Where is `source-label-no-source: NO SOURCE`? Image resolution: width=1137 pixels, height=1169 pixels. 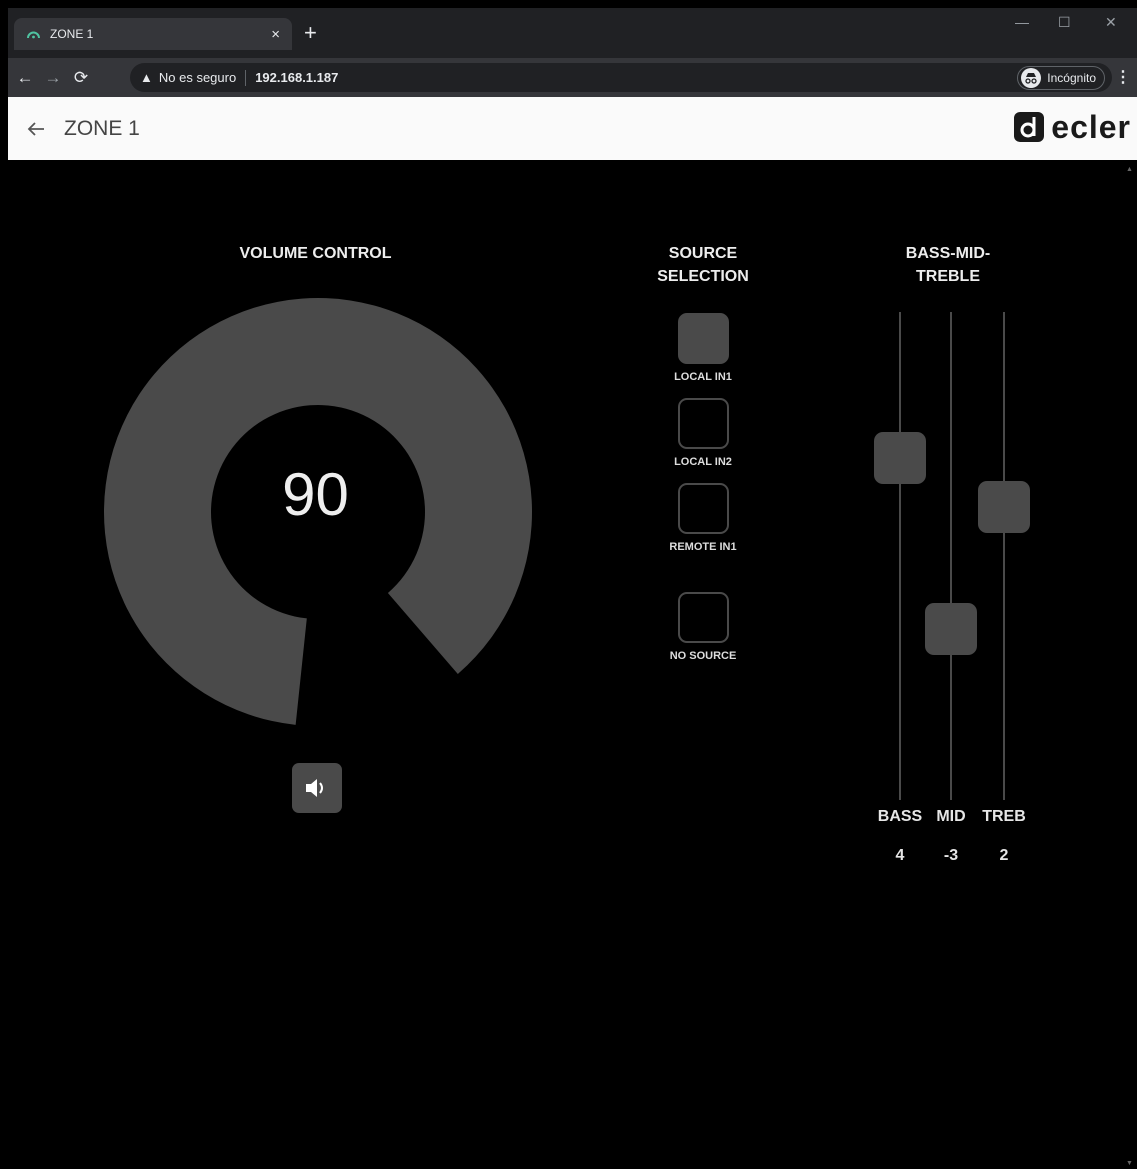
source-label-no-source: NO SOURCE is located at coordinates (703, 656).